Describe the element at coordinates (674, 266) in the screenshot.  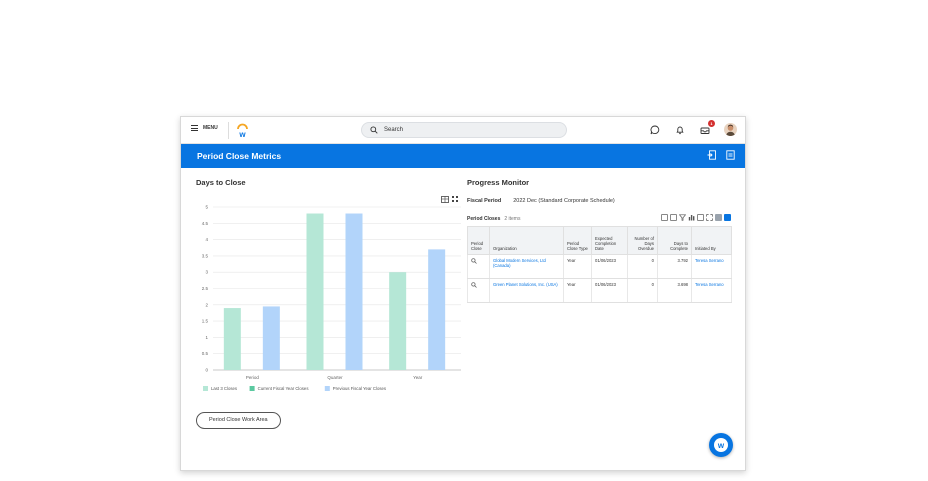
I see `days-to-complete-cell: 3.792` at that location.